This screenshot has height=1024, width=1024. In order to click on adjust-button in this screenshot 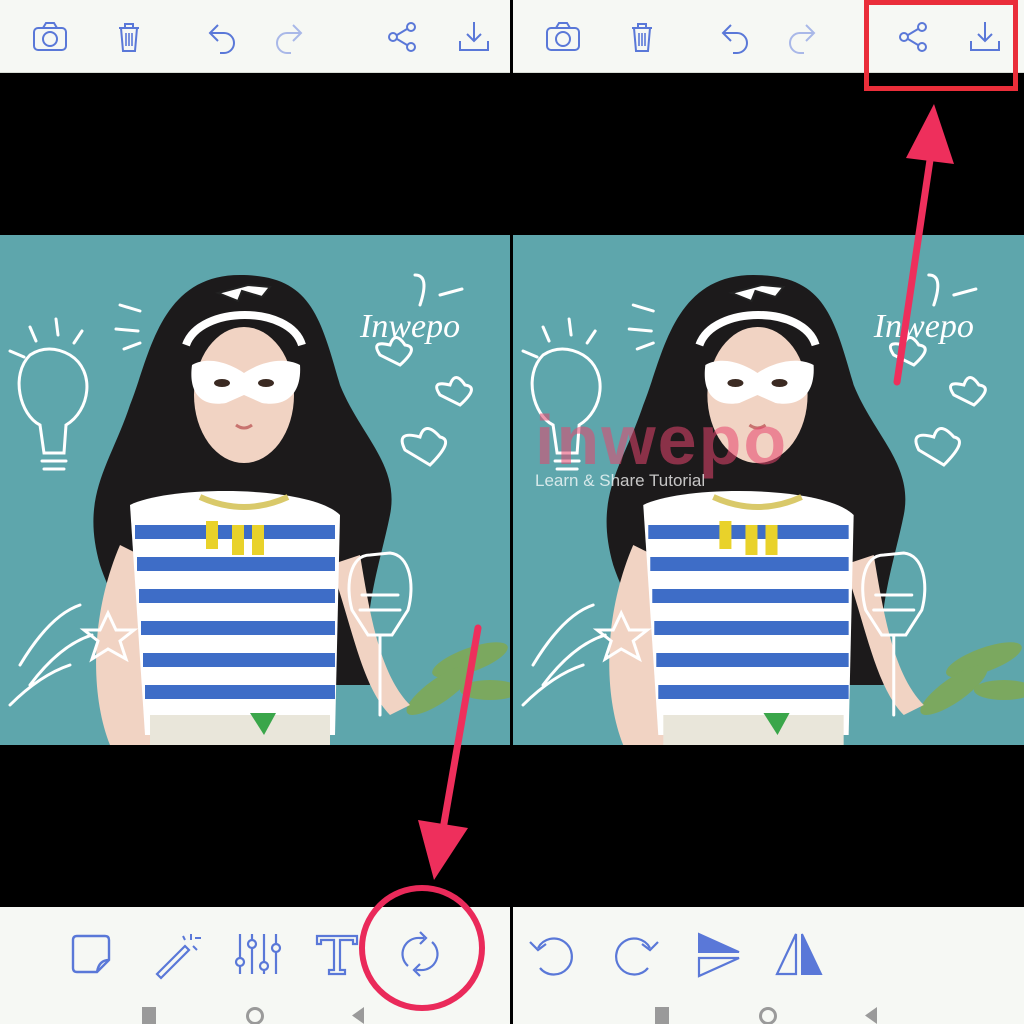, I will do `click(256, 954)`.